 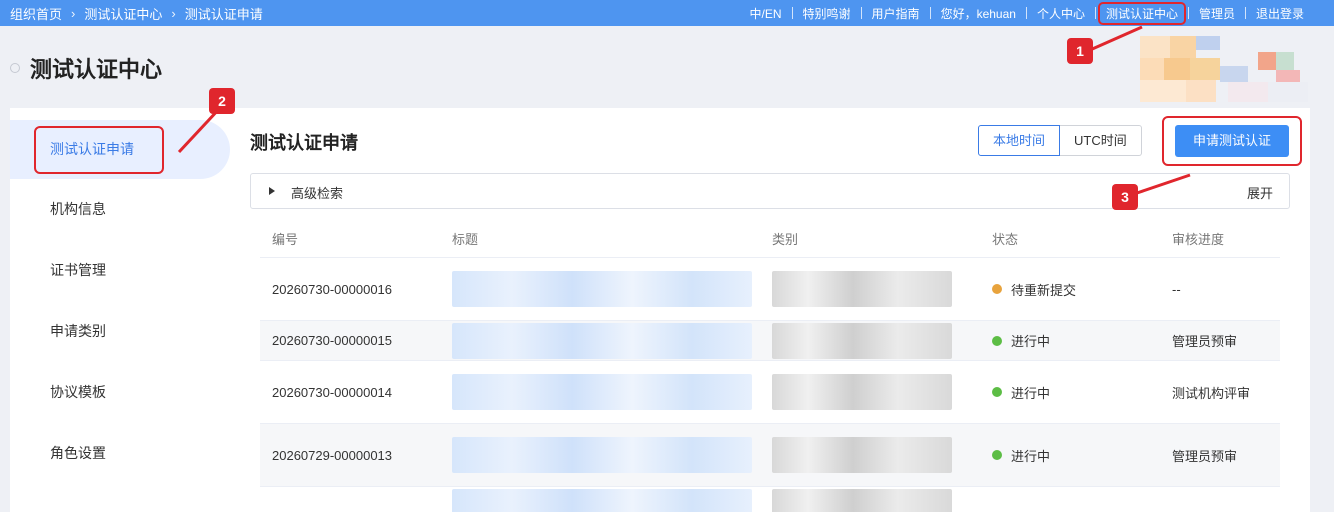 What do you see at coordinates (1080, 51) in the screenshot?
I see `annotation-marker-1: 1` at bounding box center [1080, 51].